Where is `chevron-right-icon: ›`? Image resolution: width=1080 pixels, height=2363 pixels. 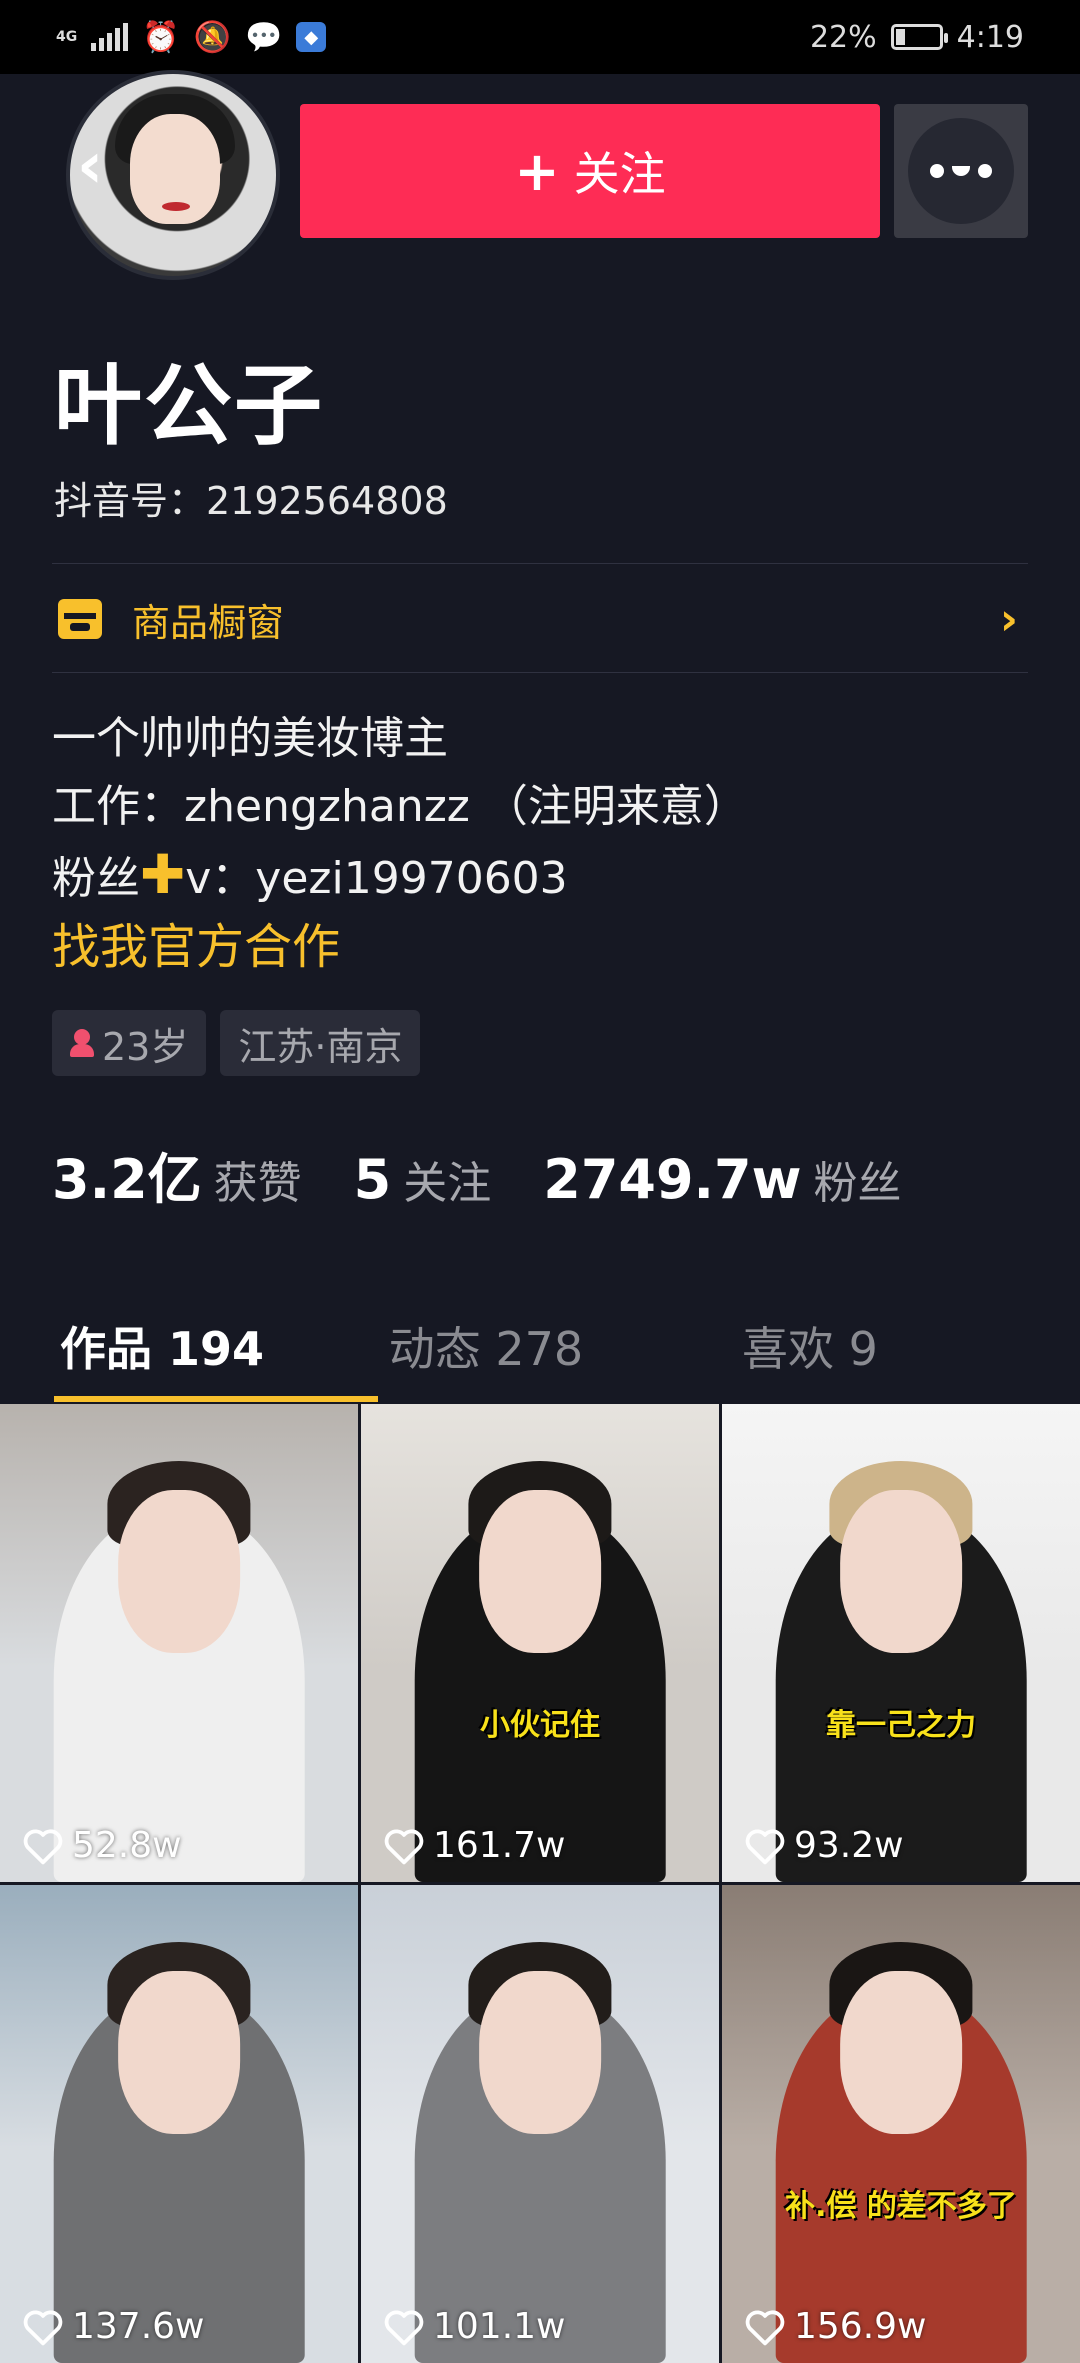 chevron-right-icon: › is located at coordinates (1008, 619).